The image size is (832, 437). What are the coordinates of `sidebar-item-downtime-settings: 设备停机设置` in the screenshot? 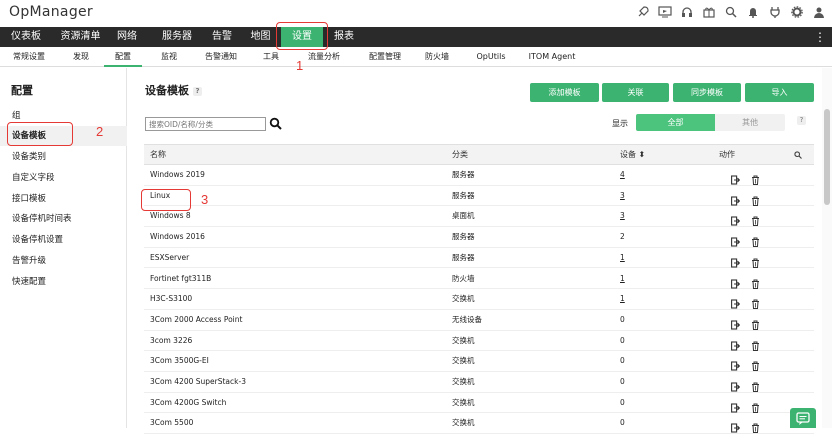 It's located at (63, 240).